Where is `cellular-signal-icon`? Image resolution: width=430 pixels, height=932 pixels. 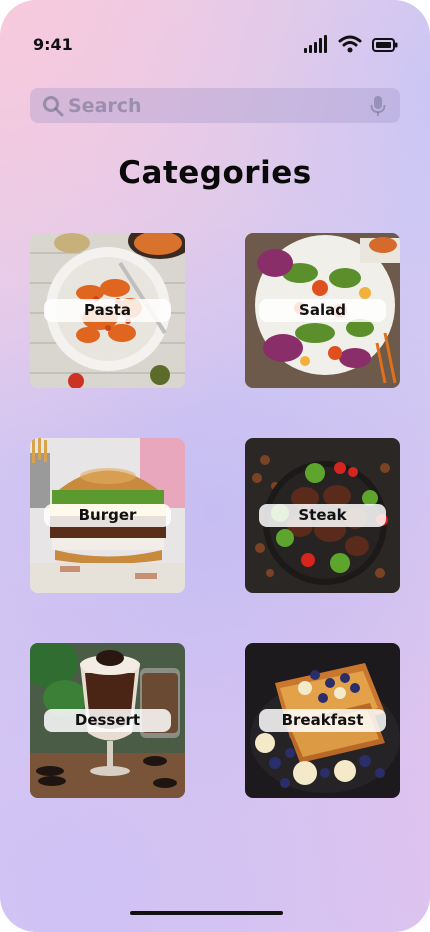 cellular-signal-icon is located at coordinates (316, 46).